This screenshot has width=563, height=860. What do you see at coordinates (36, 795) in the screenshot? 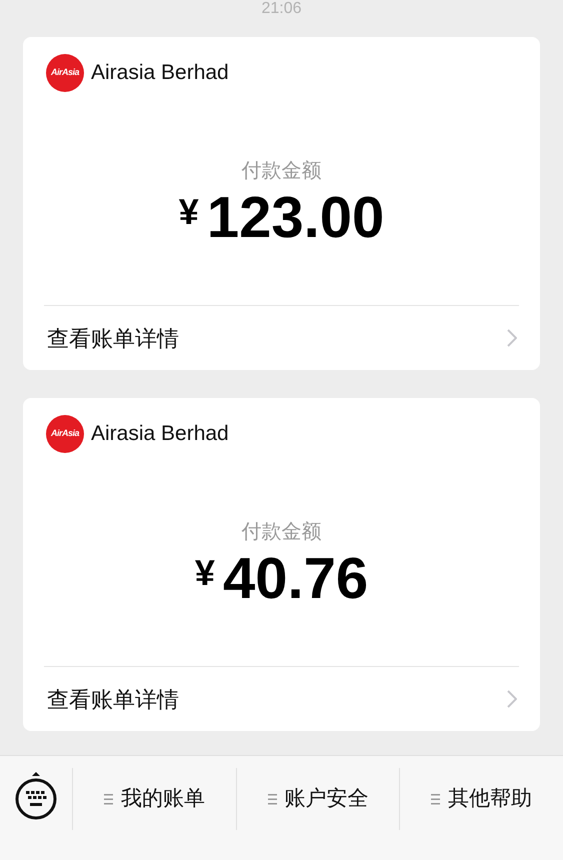
I see `keyboard-icon` at bounding box center [36, 795].